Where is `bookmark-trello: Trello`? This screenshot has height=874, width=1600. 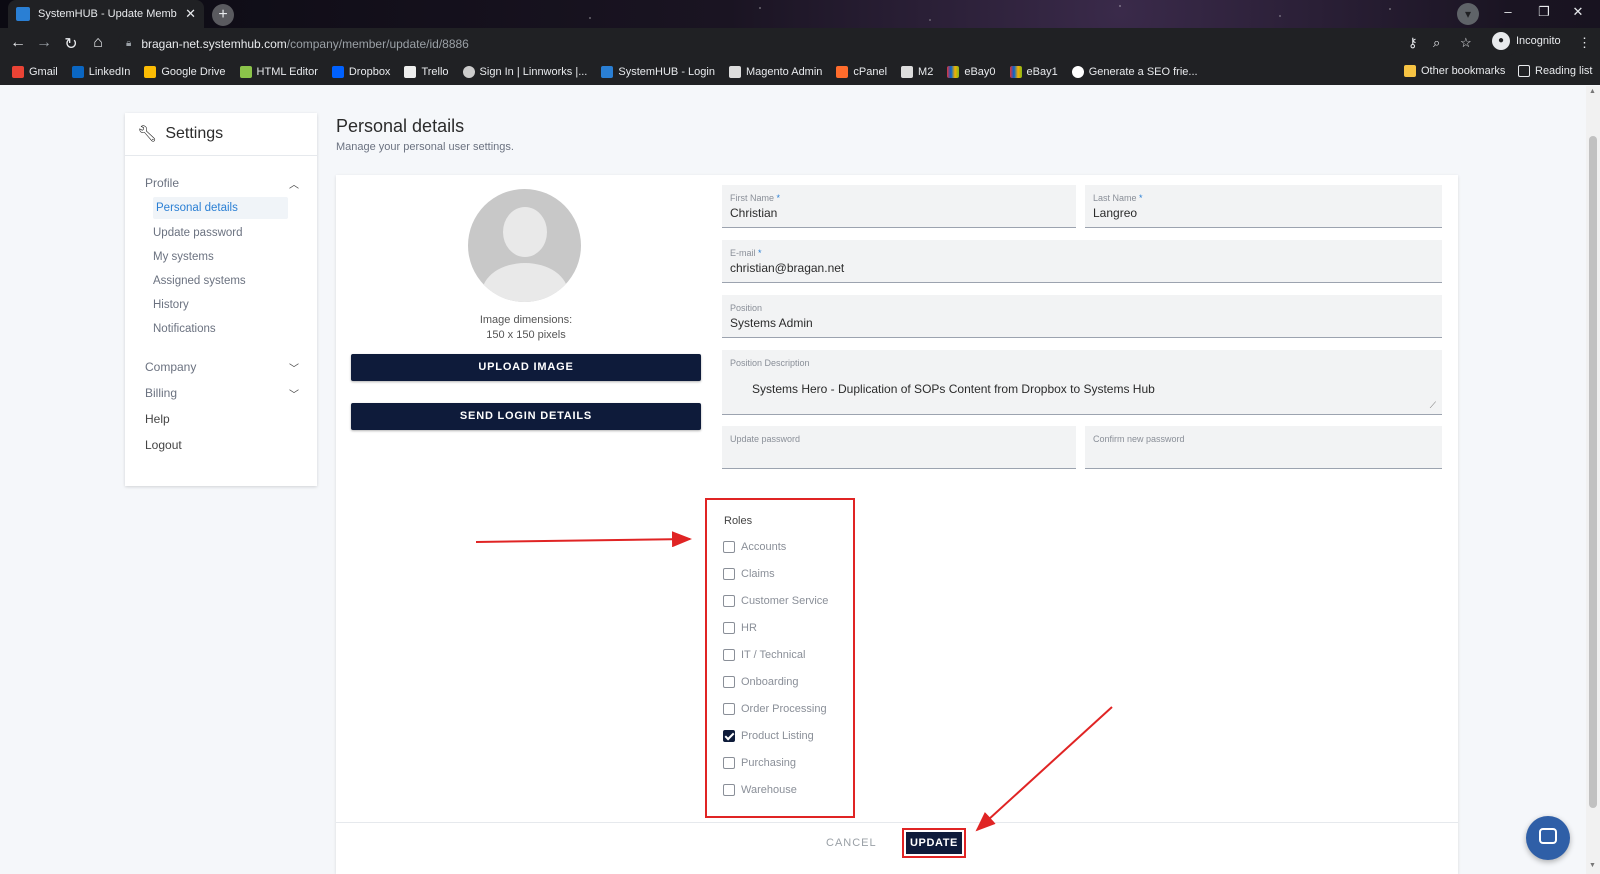
bookmark-trello: Trello is located at coordinates (426, 72).